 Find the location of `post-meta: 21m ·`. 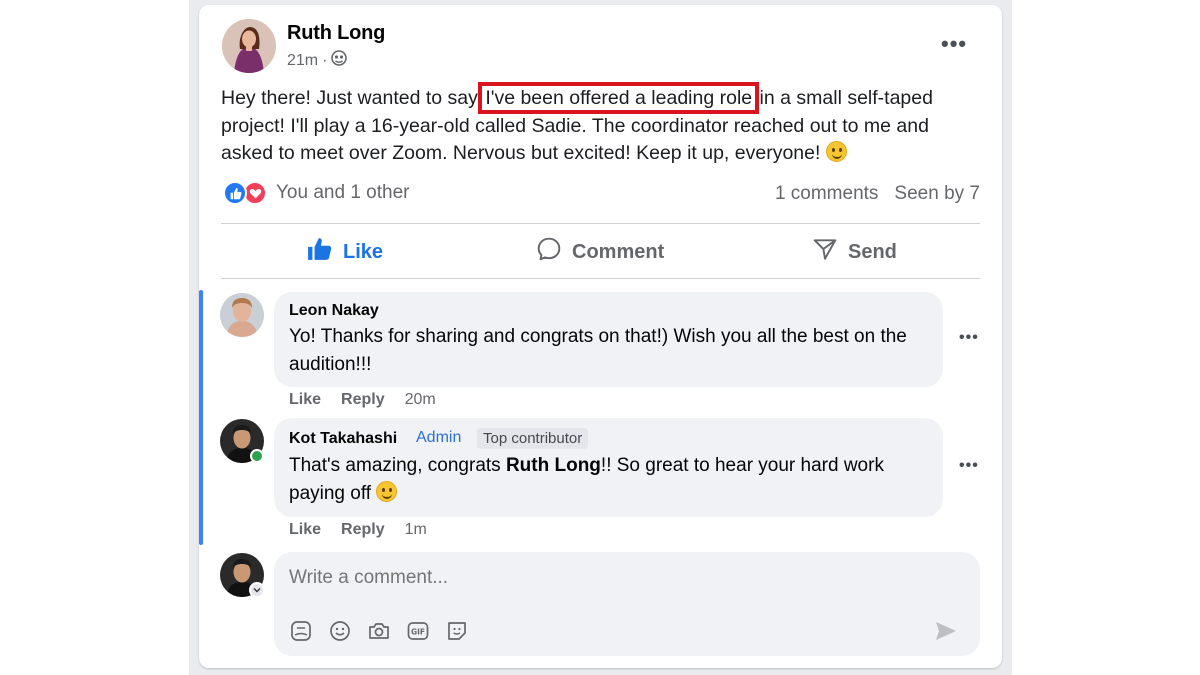

post-meta: 21m · is located at coordinates (317, 60).